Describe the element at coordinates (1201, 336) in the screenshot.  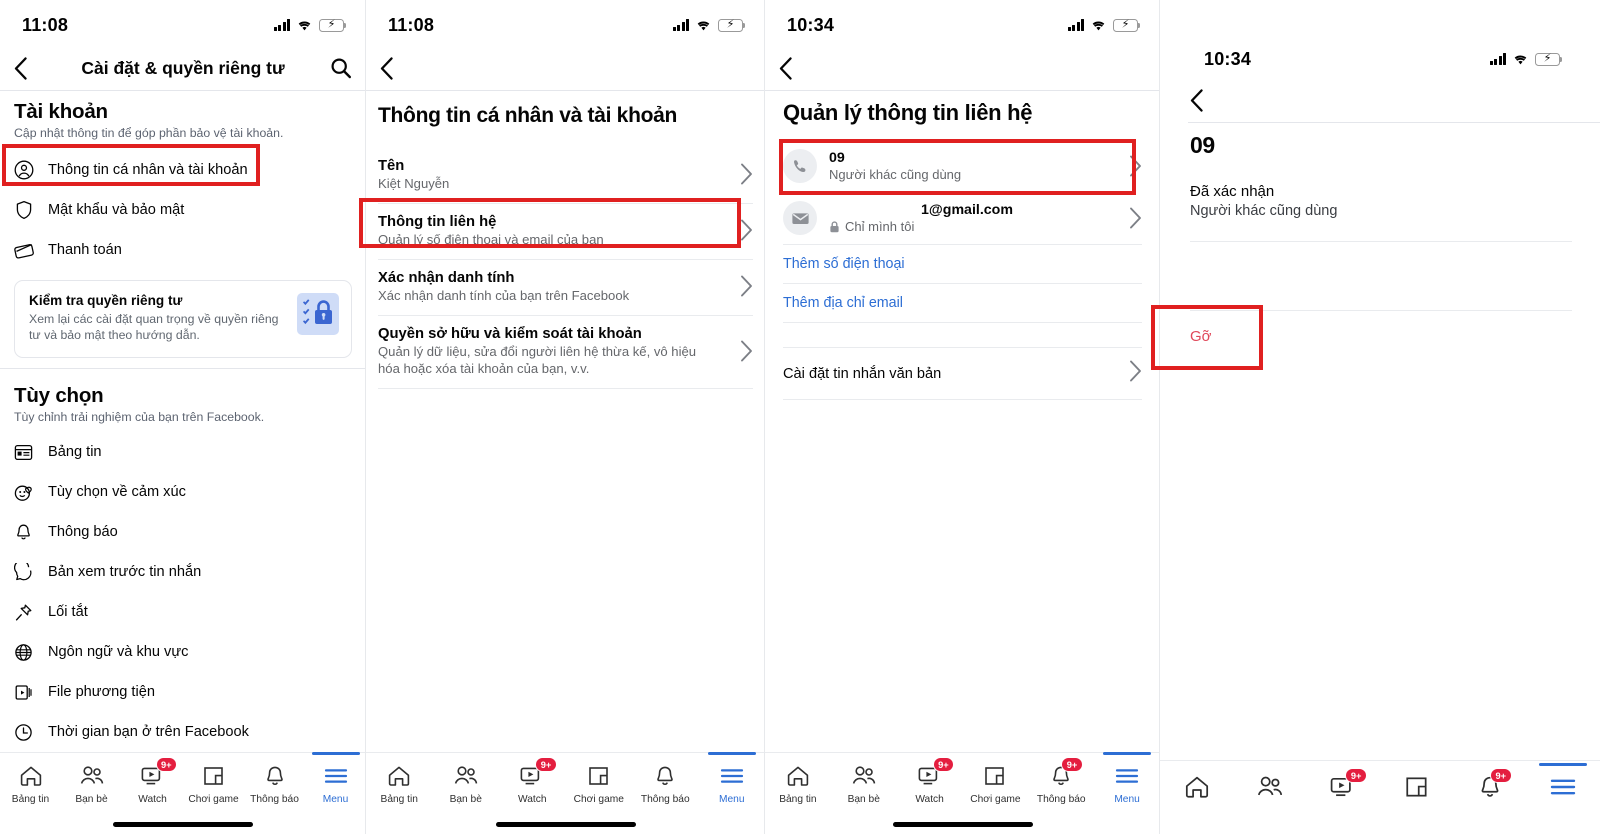
I see `remove-button: Gỡ` at that location.